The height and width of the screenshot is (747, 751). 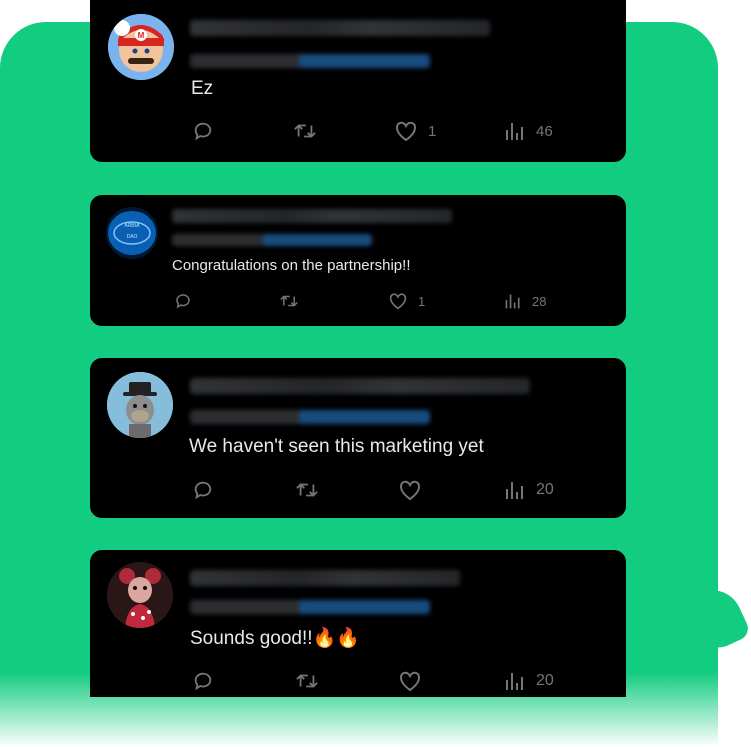 I want to click on svg-text: M, so click(x=141, y=35).